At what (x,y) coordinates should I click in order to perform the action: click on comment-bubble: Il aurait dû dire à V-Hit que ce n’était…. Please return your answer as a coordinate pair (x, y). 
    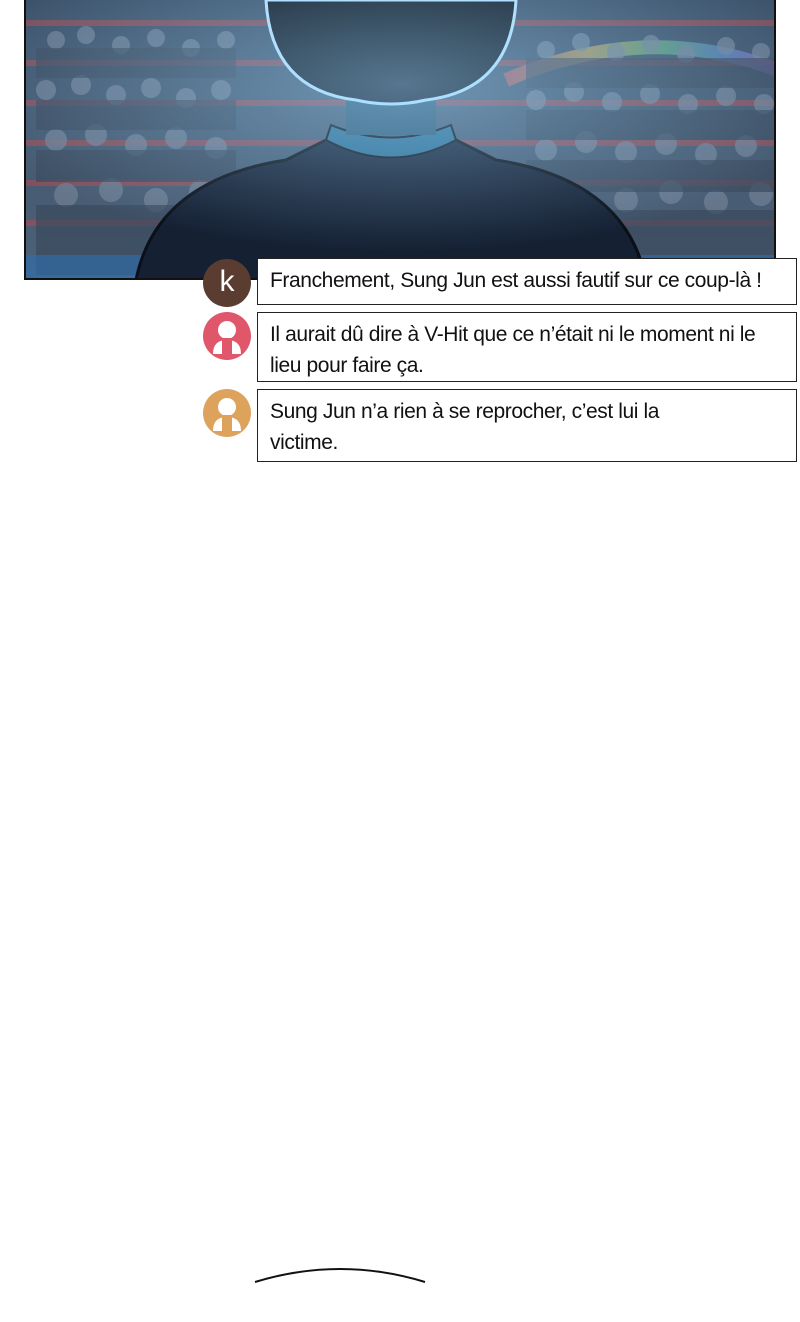
    Looking at the image, I should click on (527, 347).